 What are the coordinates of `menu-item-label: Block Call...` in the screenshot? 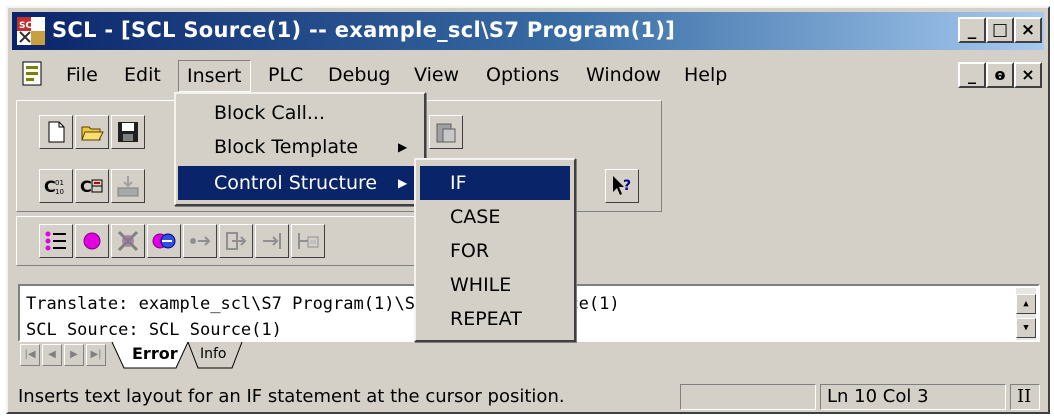 It's located at (270, 113).